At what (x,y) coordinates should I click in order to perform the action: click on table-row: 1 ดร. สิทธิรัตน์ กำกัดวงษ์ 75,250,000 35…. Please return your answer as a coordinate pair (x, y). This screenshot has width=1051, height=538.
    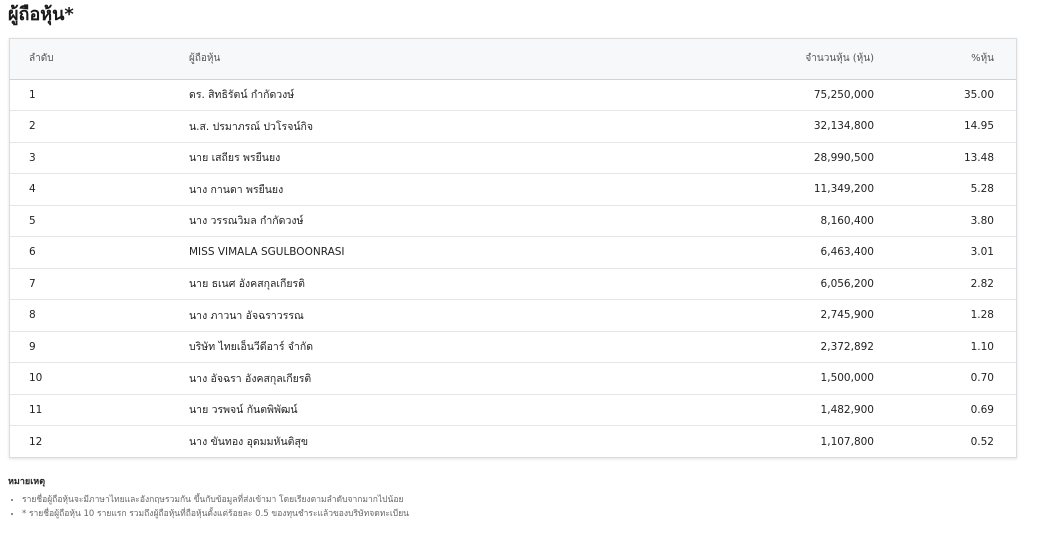
    Looking at the image, I should click on (513, 95).